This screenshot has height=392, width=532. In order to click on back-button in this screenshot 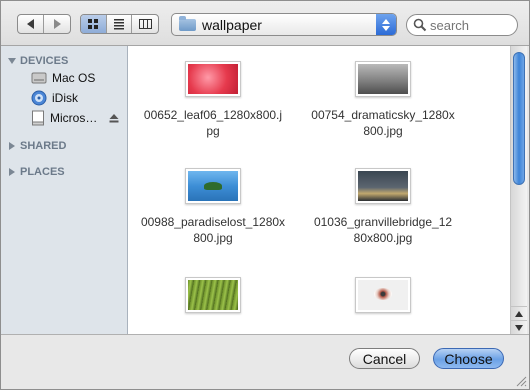, I will do `click(31, 24)`.